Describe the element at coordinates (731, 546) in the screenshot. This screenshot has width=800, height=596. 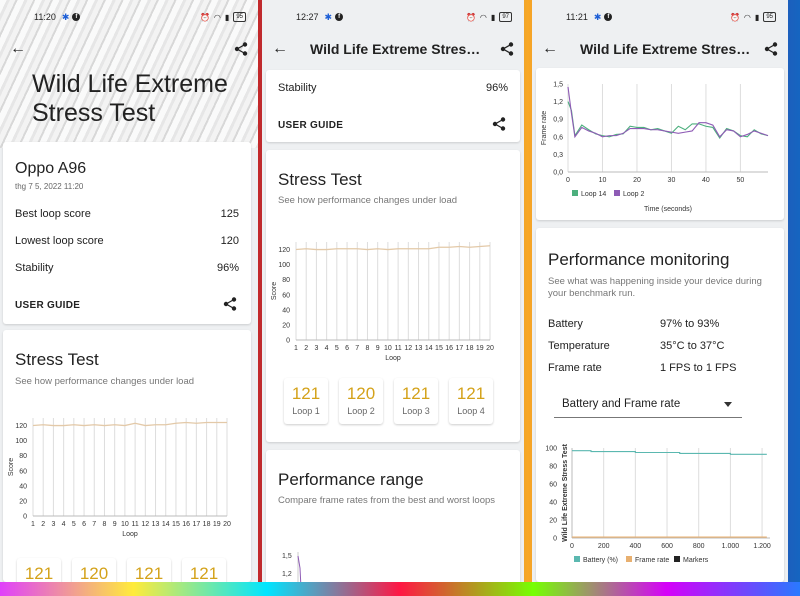
I see `x-tick-label: 1.000` at that location.